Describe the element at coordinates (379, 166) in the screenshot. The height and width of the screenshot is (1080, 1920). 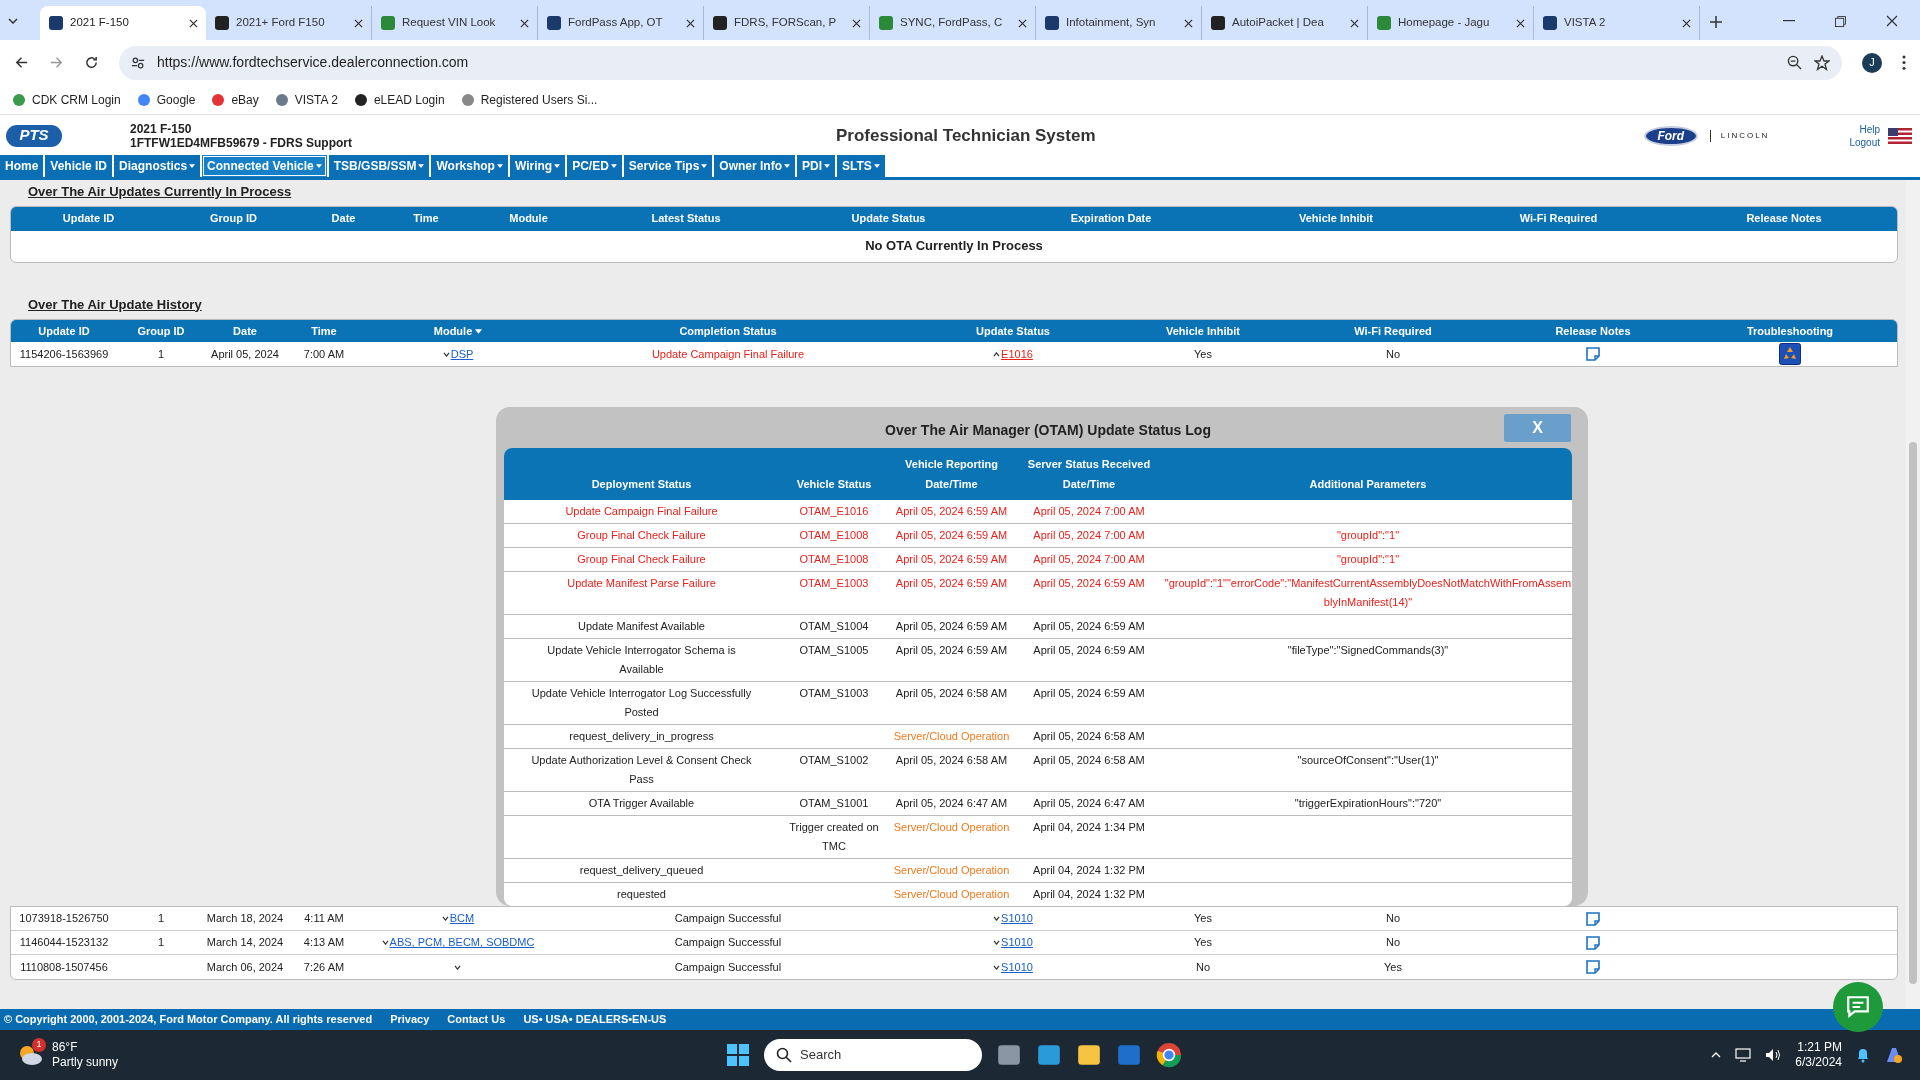
I see `nav-tab: TSB/GSB/SSM` at that location.